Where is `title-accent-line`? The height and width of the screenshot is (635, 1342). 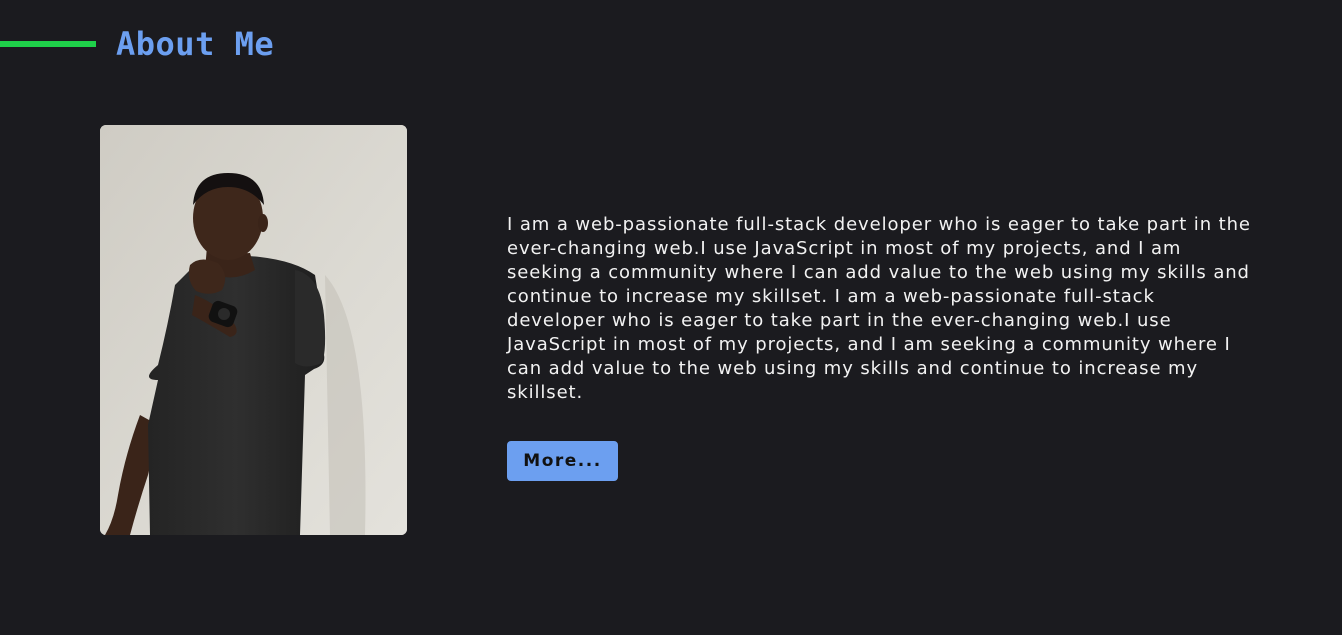
title-accent-line is located at coordinates (48, 44).